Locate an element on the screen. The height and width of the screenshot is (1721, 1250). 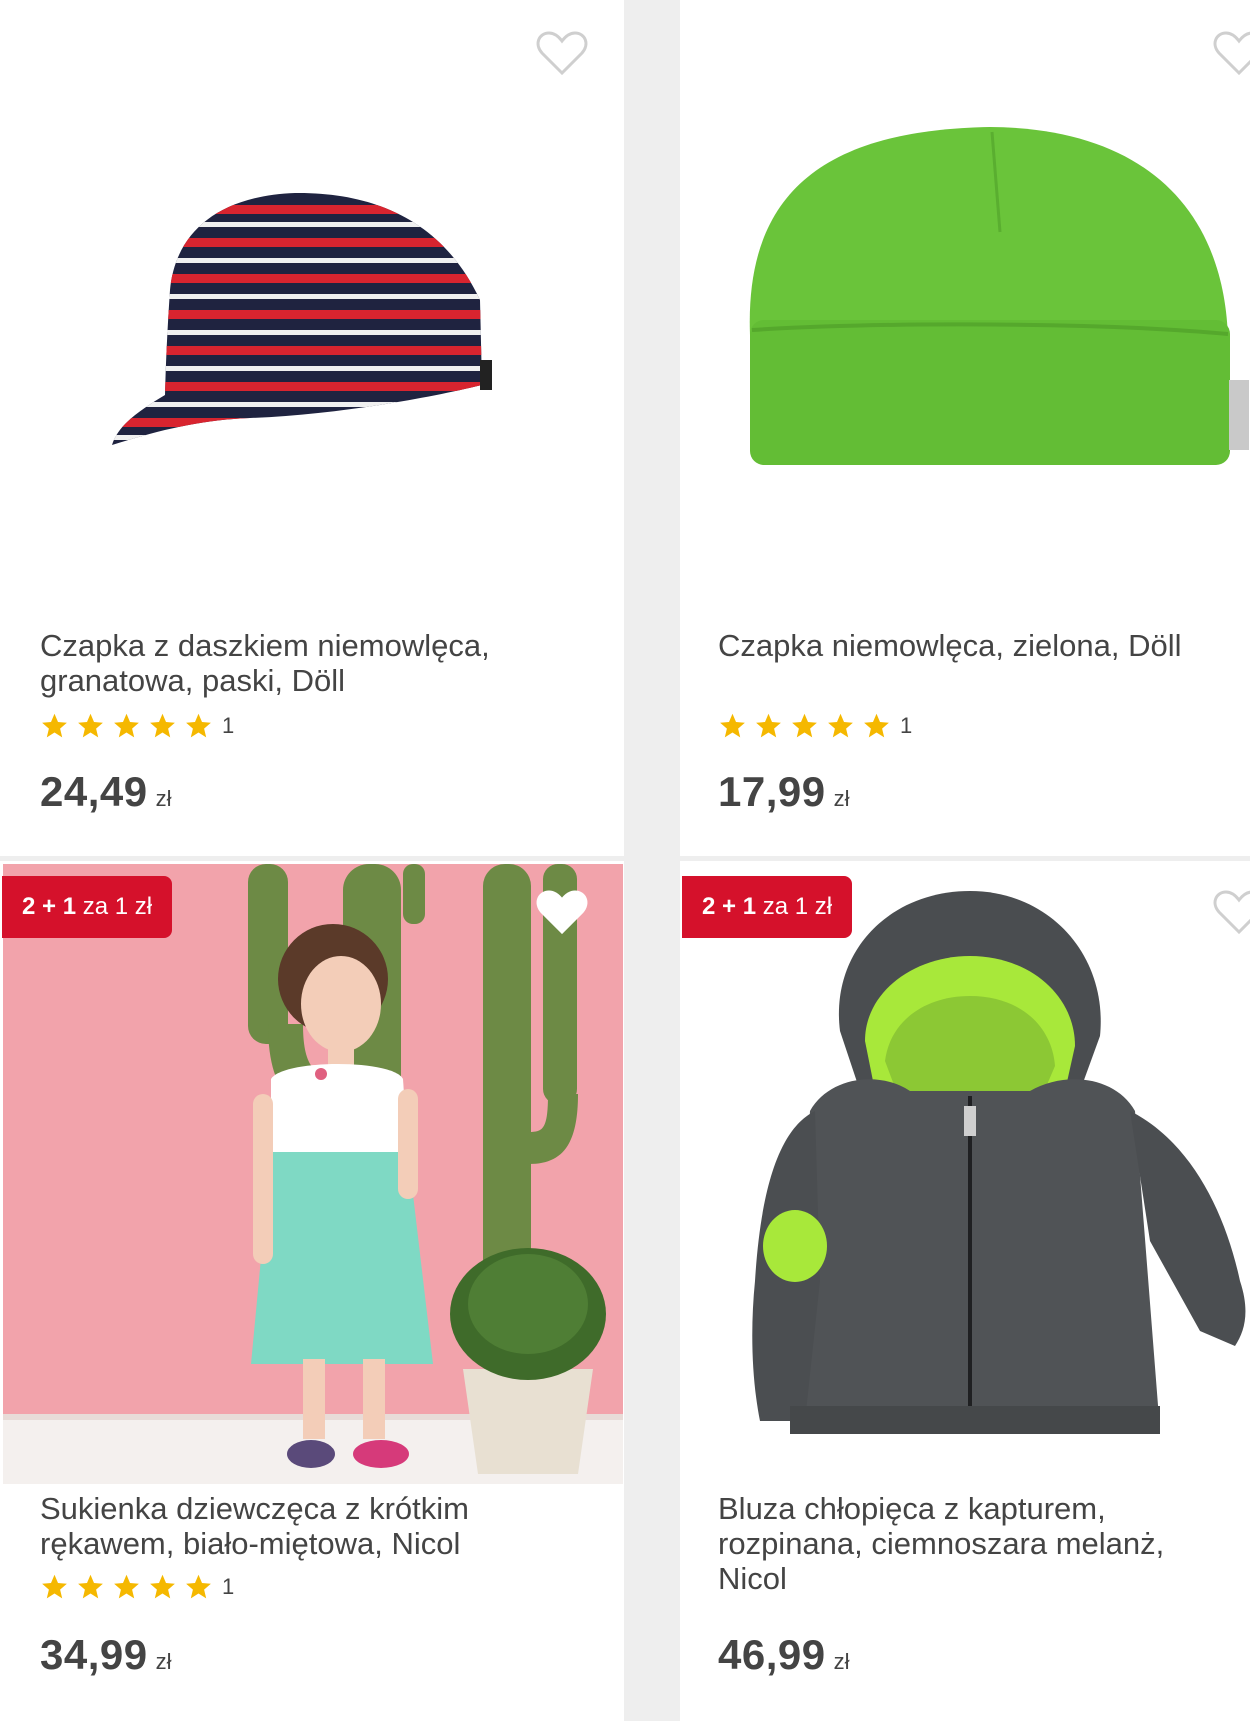
product-price: 17,99 zł is located at coordinates (784, 792).